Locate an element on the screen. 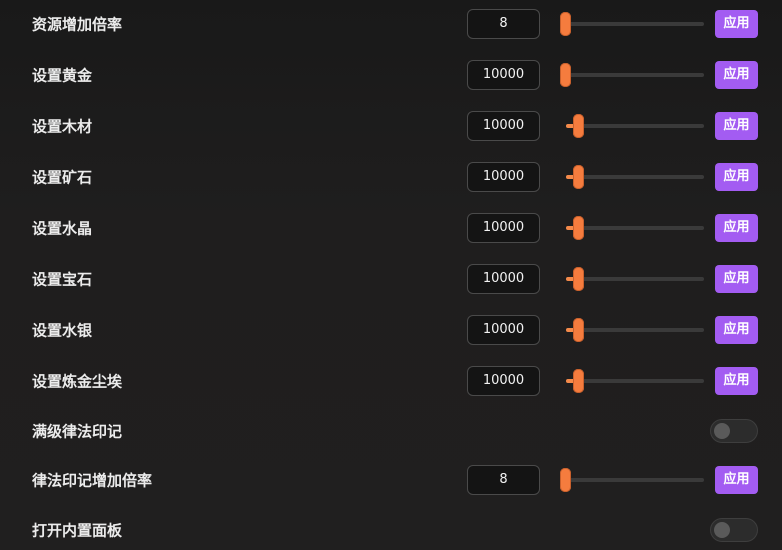 This screenshot has width=782, height=550. setting-row-mercury: 设置水银 10000 应用 is located at coordinates (391, 330).